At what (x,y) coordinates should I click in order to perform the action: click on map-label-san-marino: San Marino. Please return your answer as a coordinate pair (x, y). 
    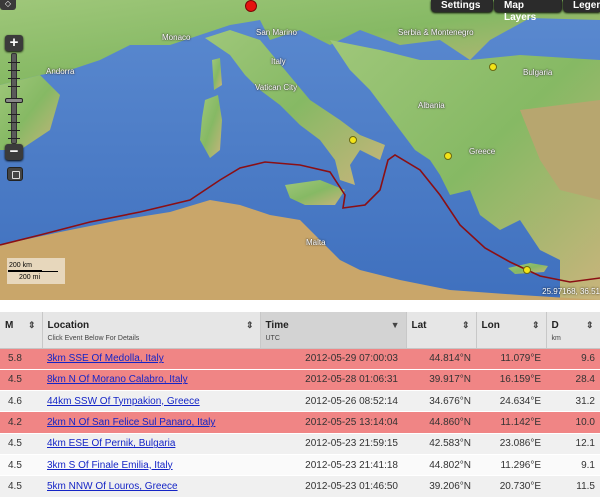
    Looking at the image, I should click on (276, 32).